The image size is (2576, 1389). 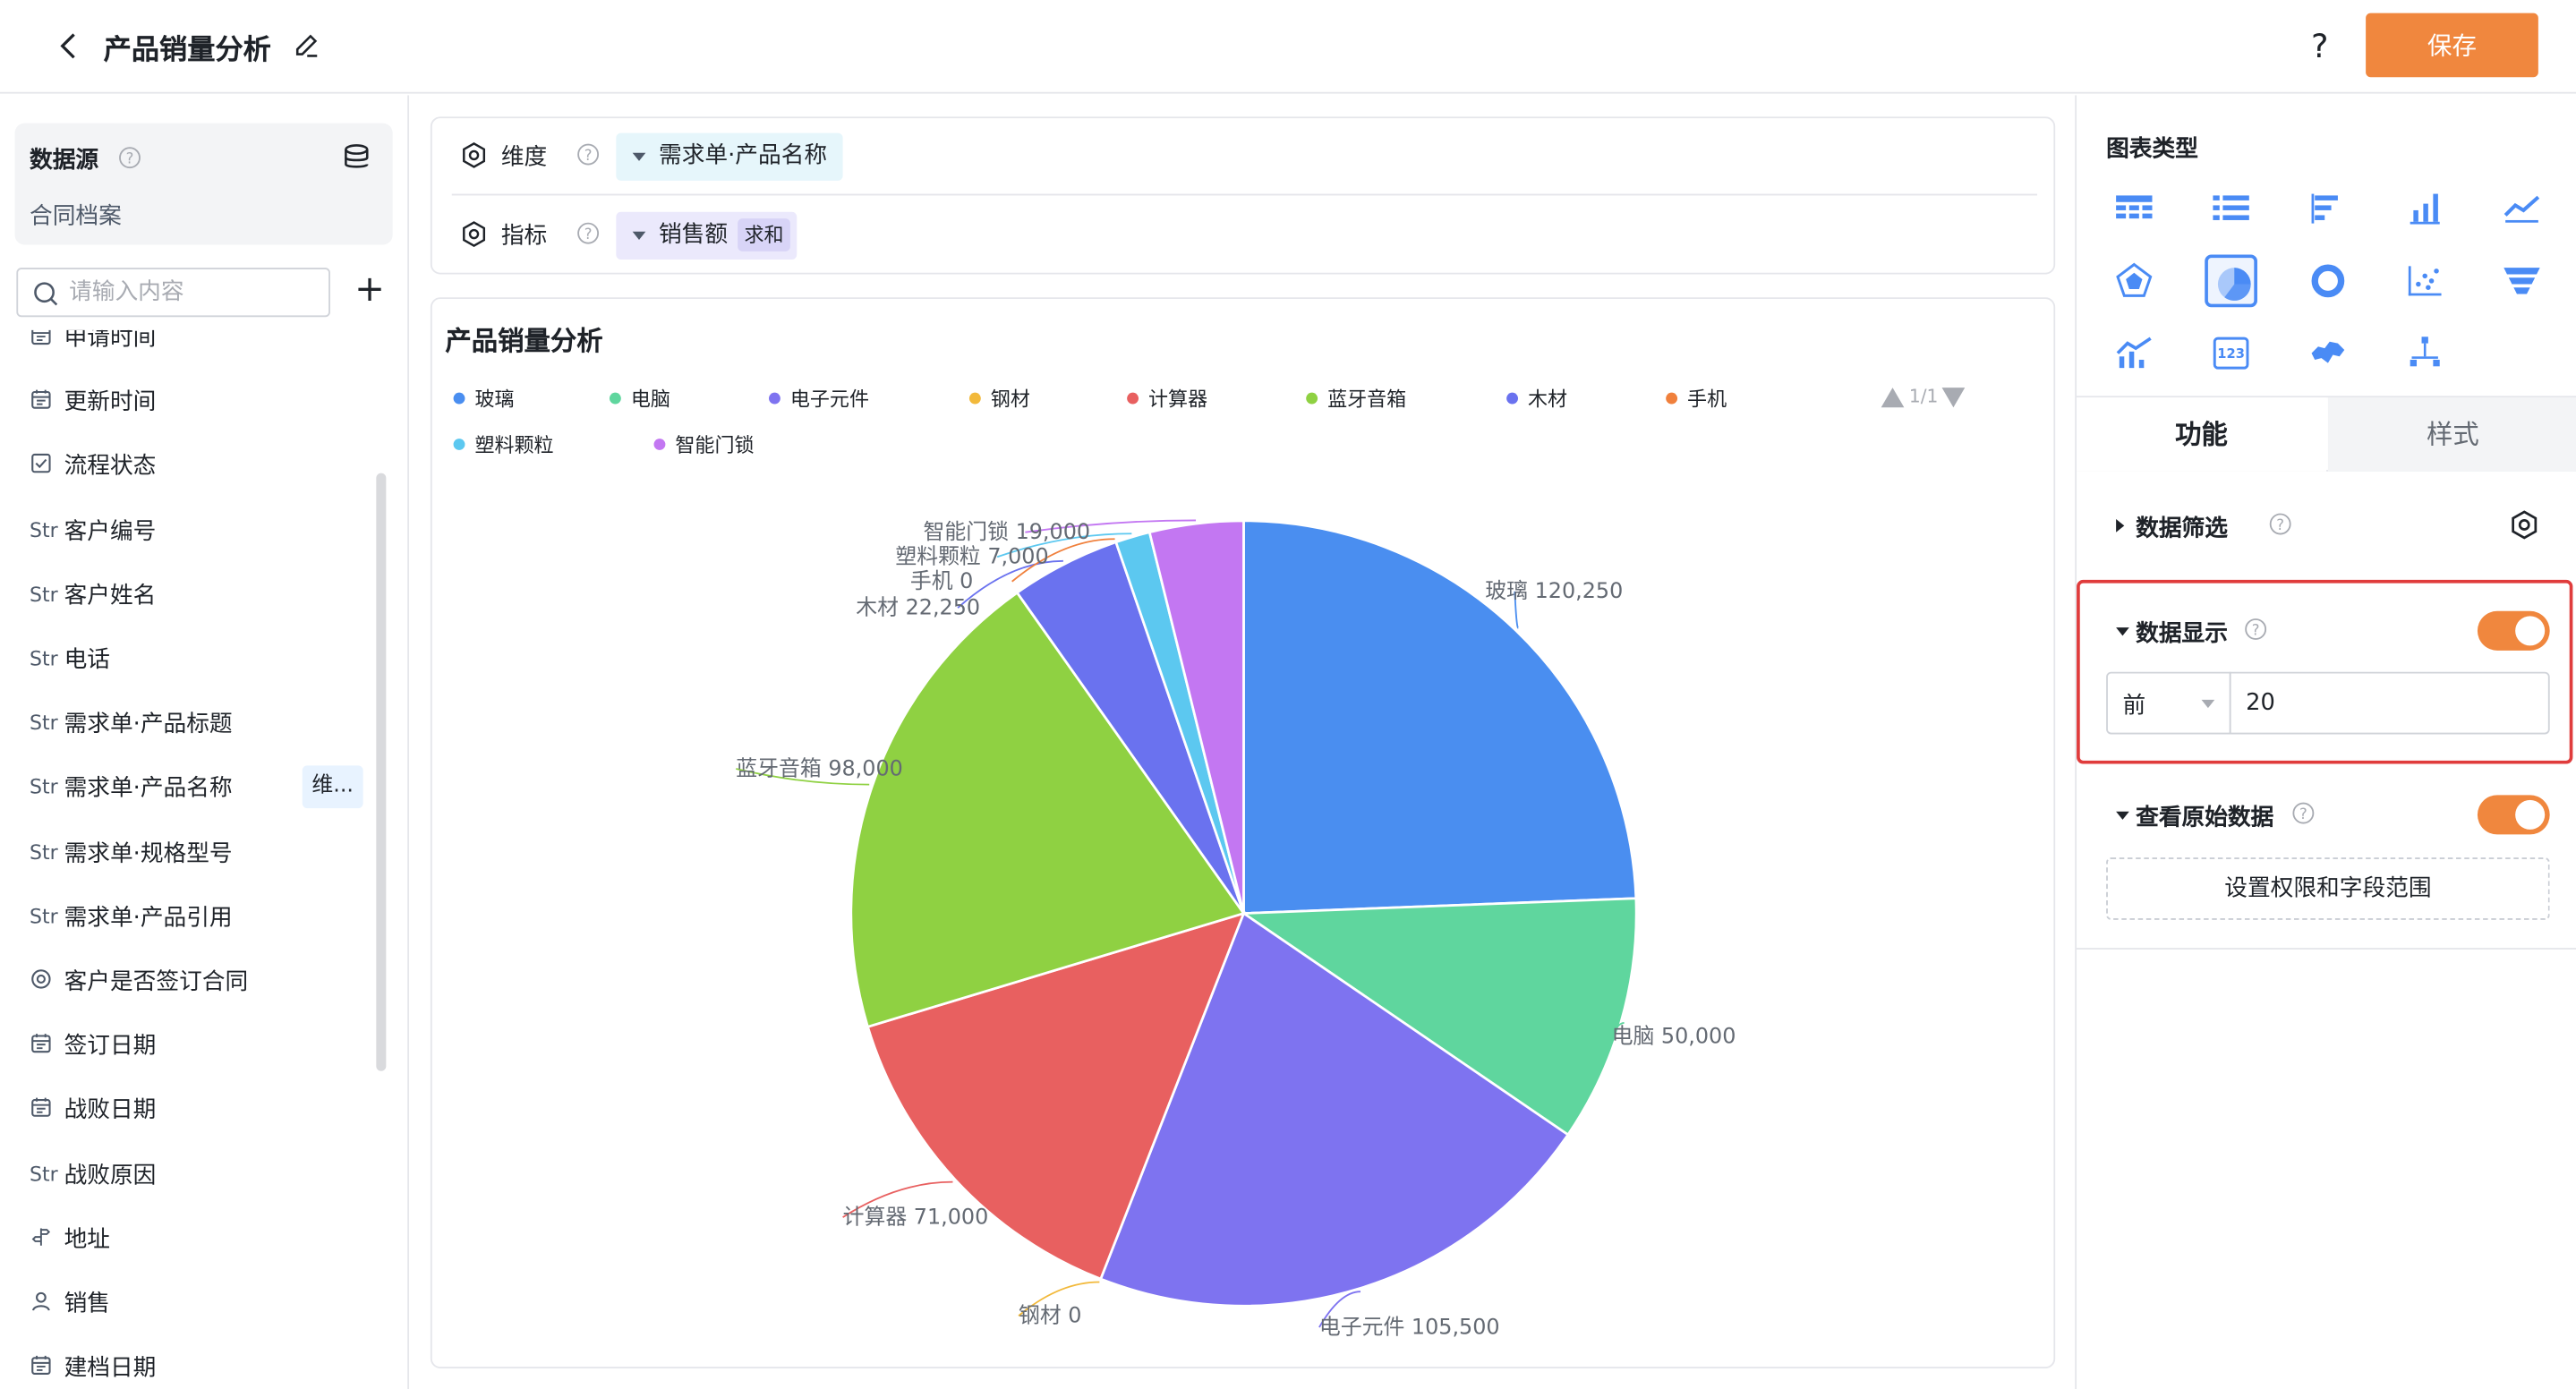 What do you see at coordinates (307, 46) in the screenshot?
I see `edit-icon` at bounding box center [307, 46].